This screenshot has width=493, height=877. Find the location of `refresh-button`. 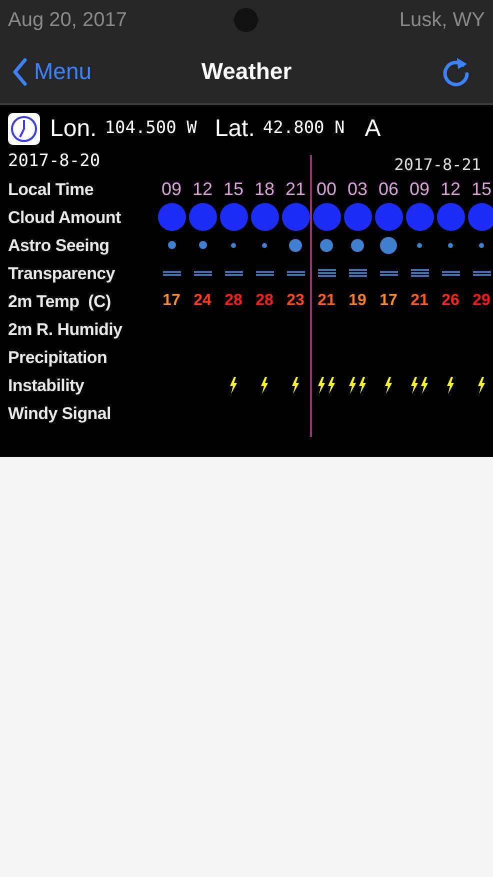

refresh-button is located at coordinates (456, 72).